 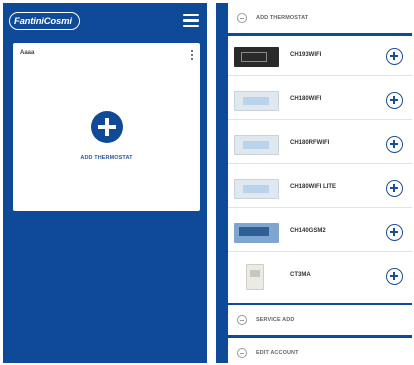 I want to click on thermostat-label: CH193WIFI, so click(x=306, y=55).